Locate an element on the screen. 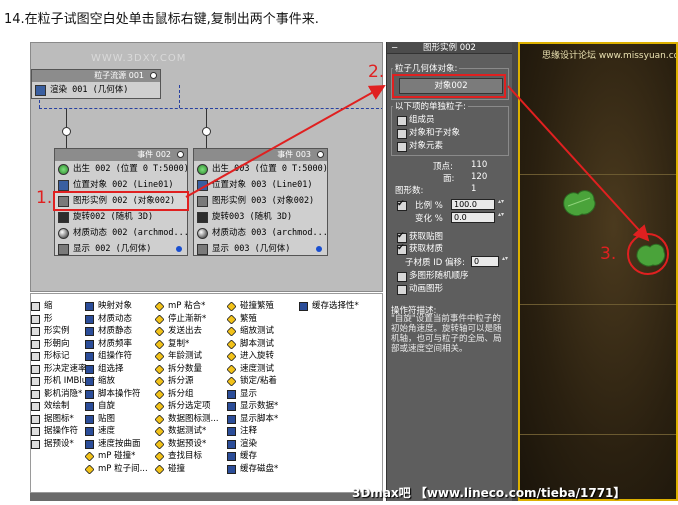 This screenshot has width=678, height=505. depot-item: 停止渐新* is located at coordinates (190, 319).